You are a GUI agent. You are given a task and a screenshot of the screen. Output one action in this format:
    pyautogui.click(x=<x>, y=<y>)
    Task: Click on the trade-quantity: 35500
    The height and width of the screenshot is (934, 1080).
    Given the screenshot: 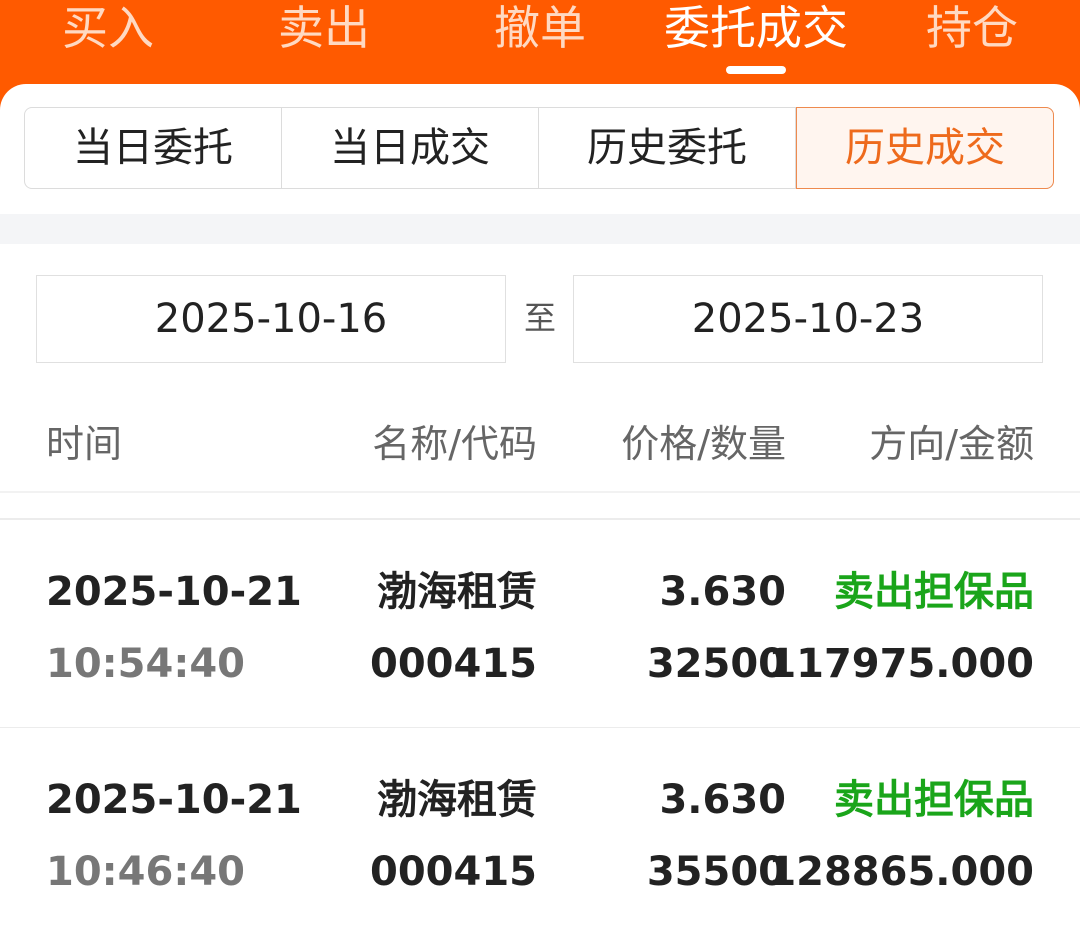 What is the action you would take?
    pyautogui.click(x=716, y=872)
    